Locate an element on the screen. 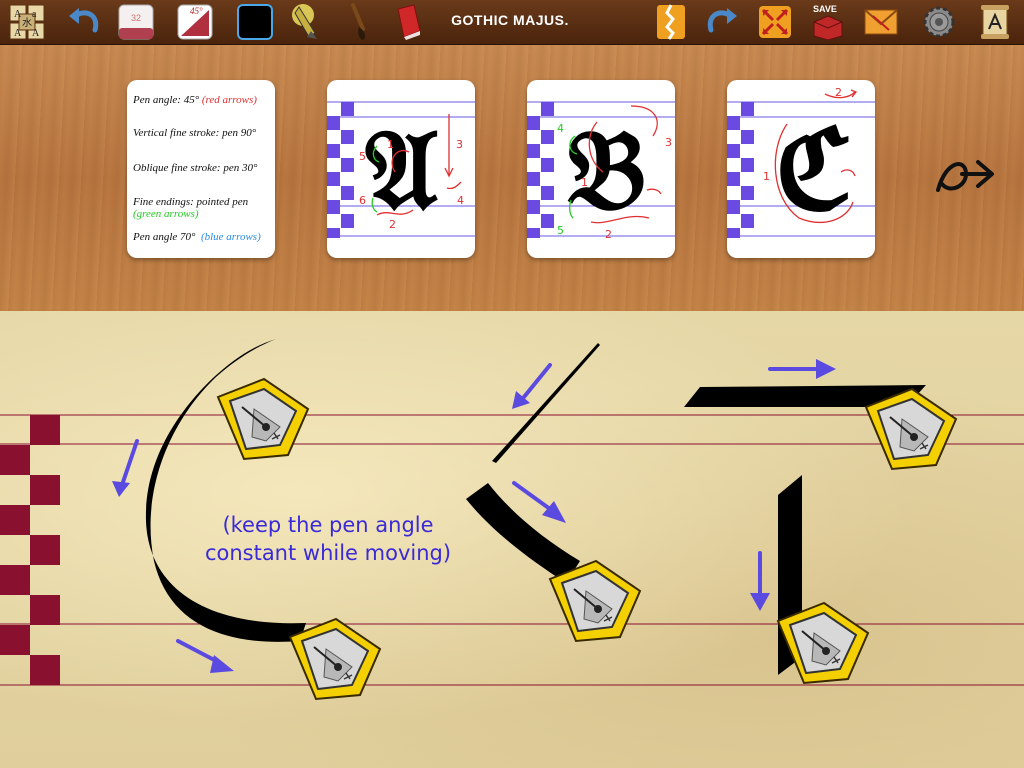 This screenshot has width=1024, height=768. svg-text: a is located at coordinates (34, 14).